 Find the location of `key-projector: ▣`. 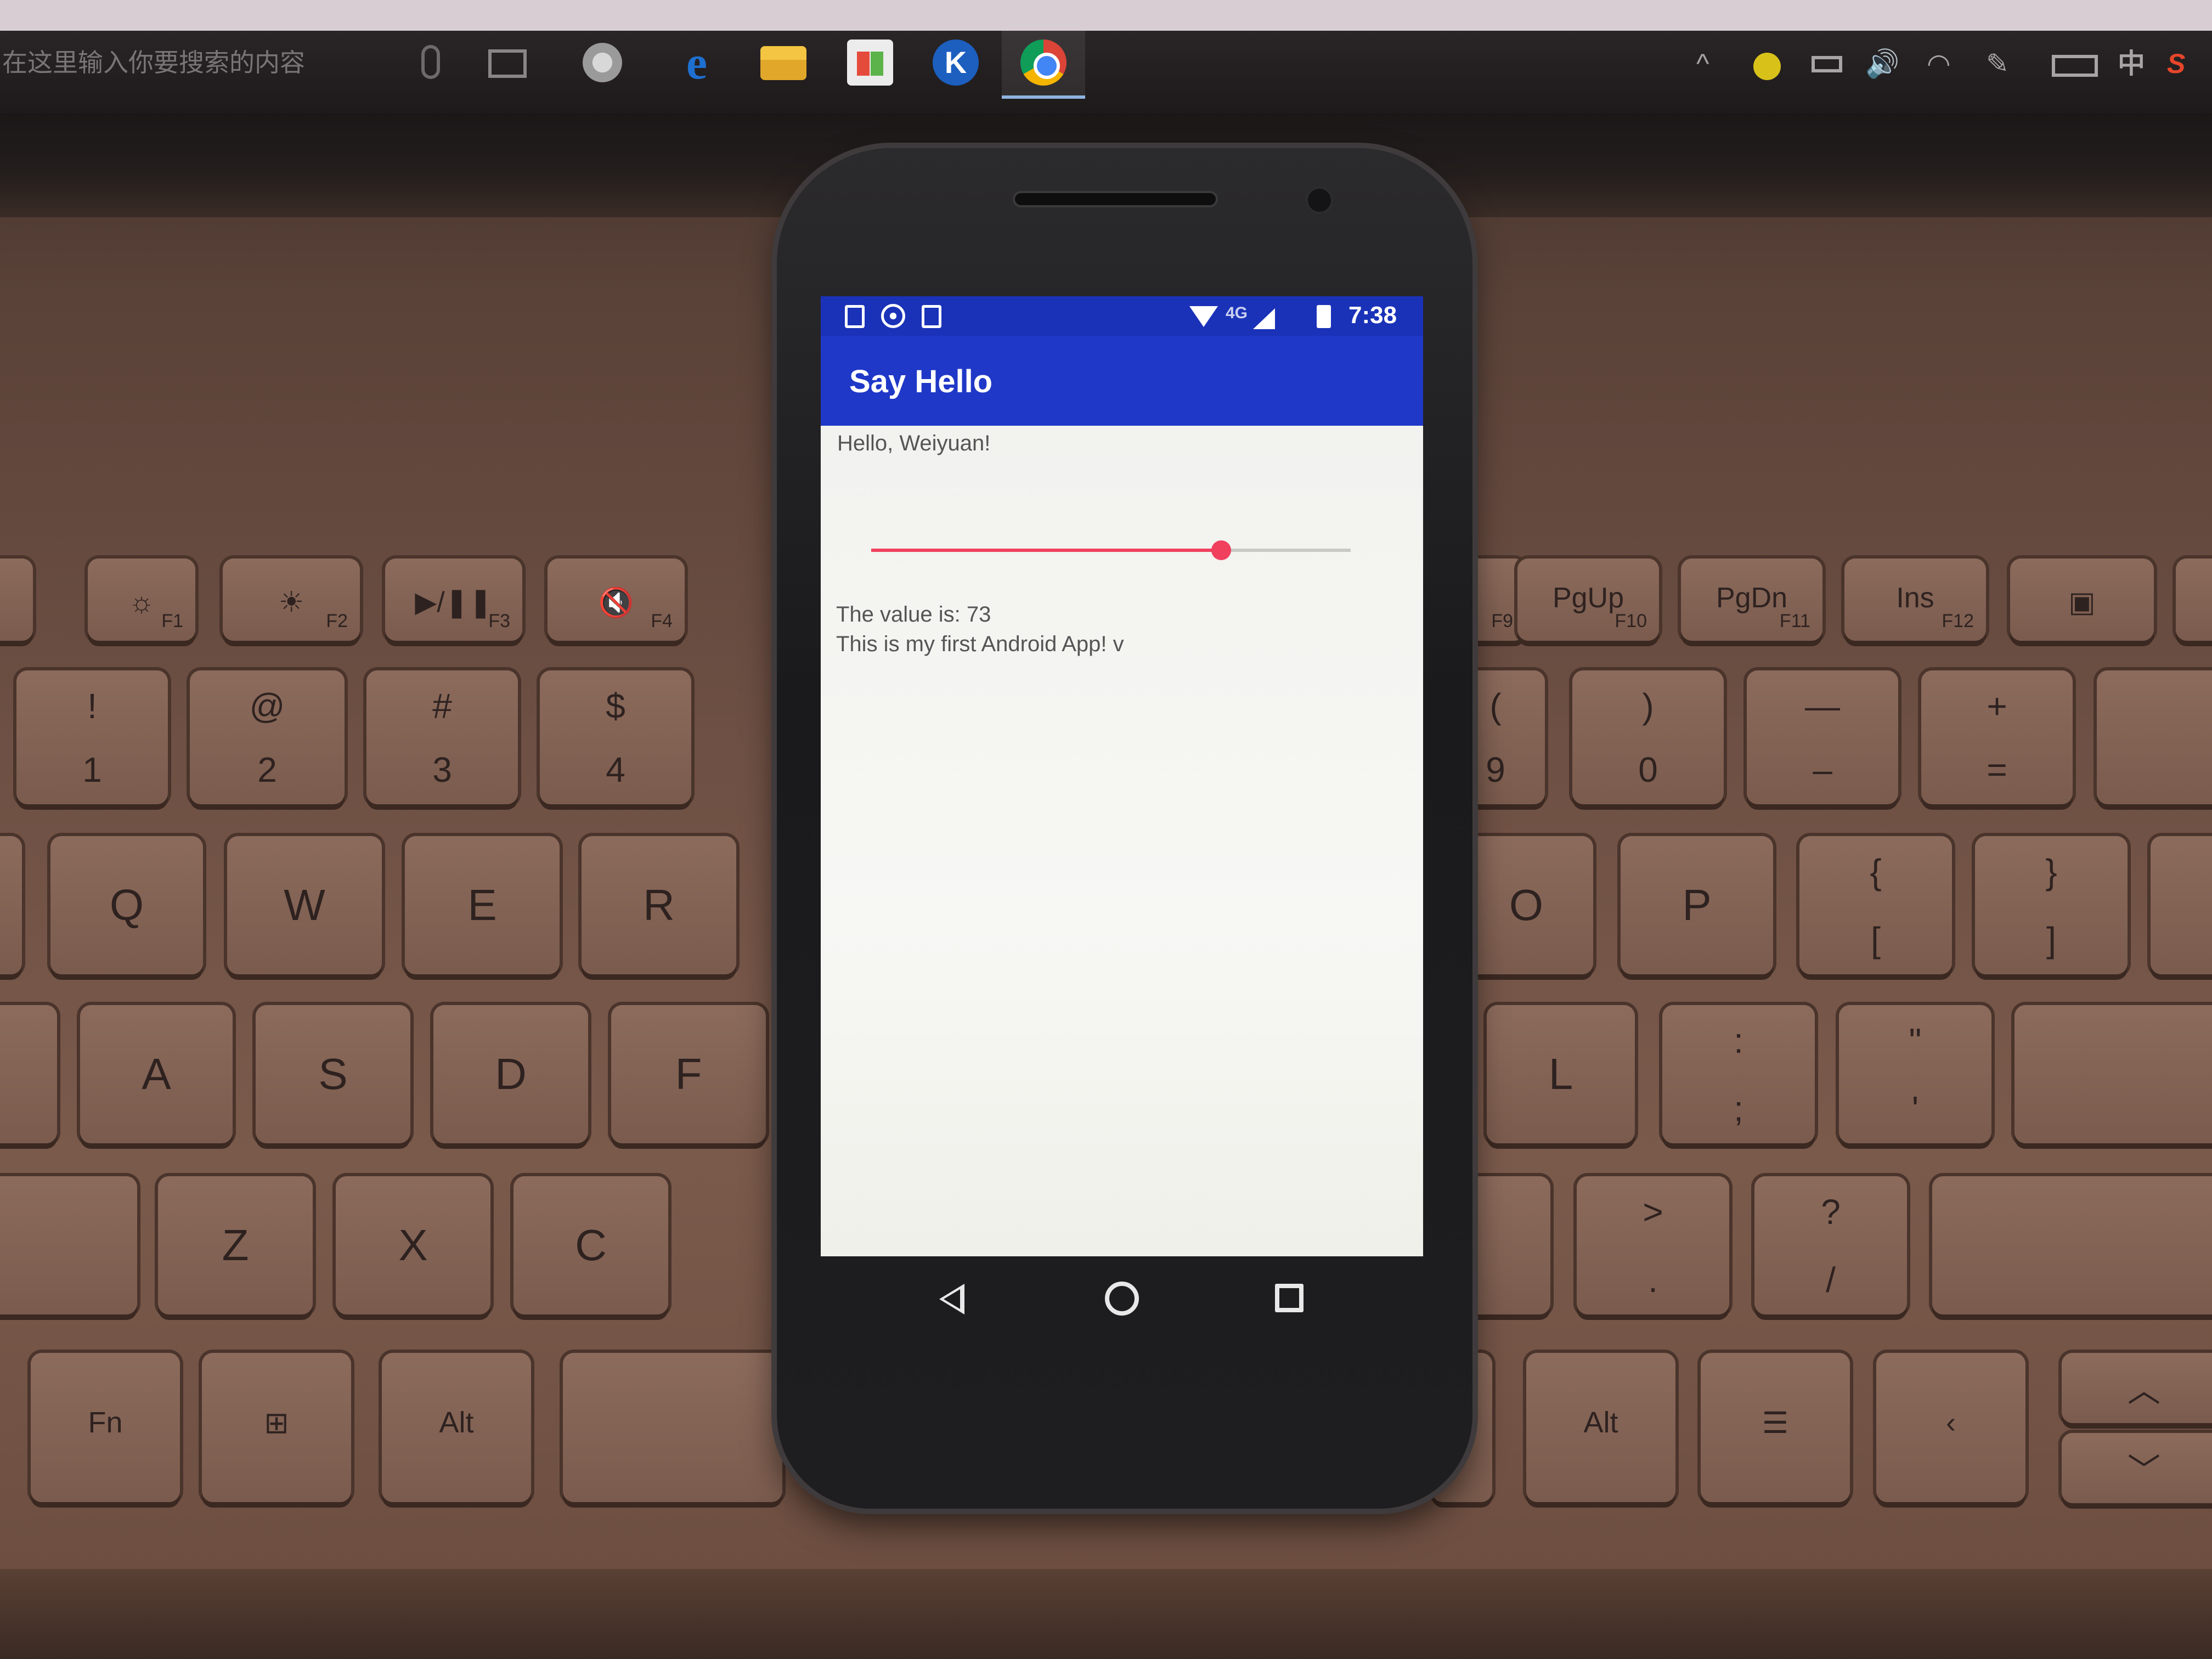

key-projector: ▣ is located at coordinates (2082, 599).